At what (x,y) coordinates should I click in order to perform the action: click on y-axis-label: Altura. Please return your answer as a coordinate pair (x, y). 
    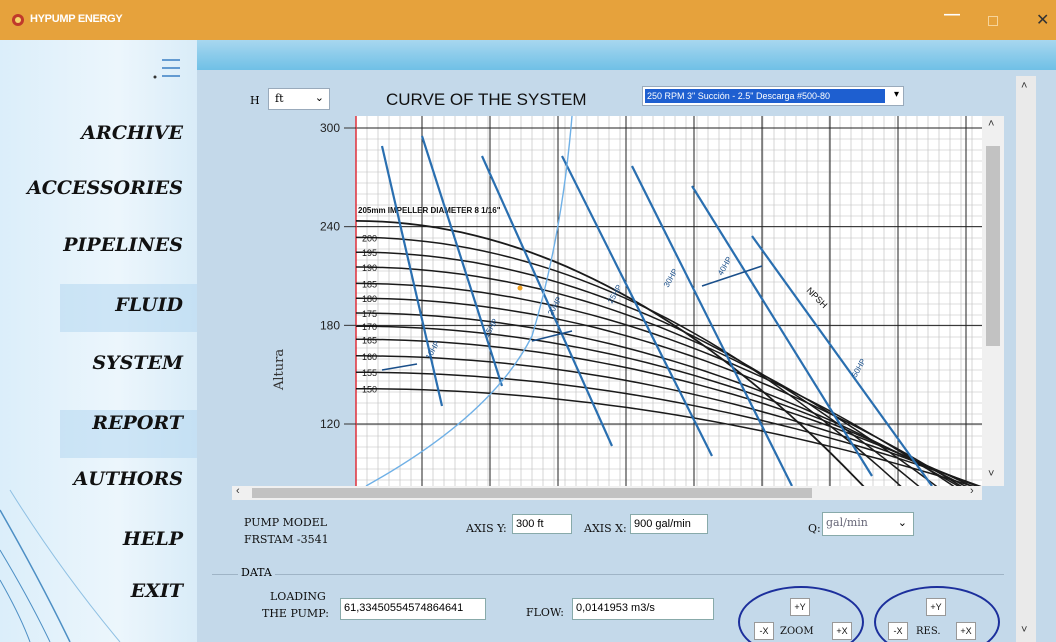
    Looking at the image, I should click on (279, 369).